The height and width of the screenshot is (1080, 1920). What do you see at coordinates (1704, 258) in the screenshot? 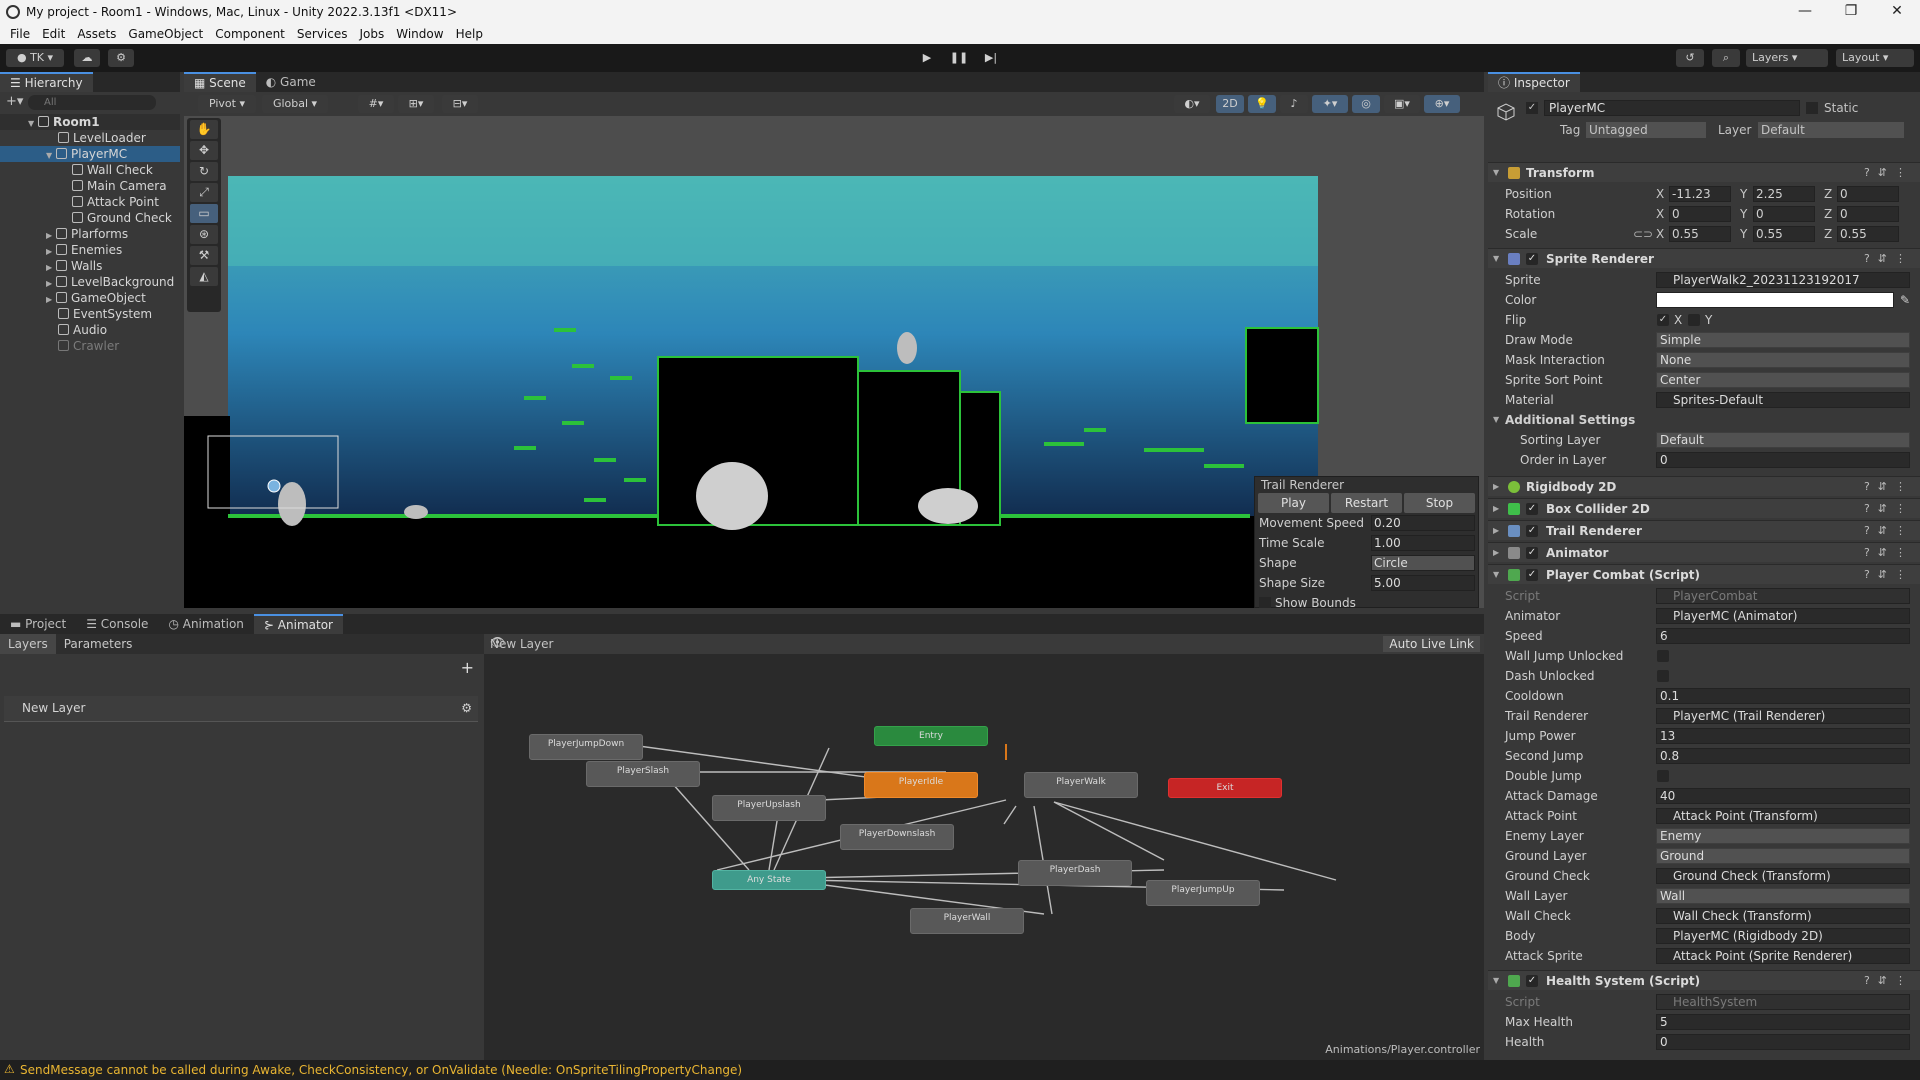
I see `sprite-renderer-header: ▼ ✓ Sprite Renderer ?⇵⋮` at bounding box center [1704, 258].